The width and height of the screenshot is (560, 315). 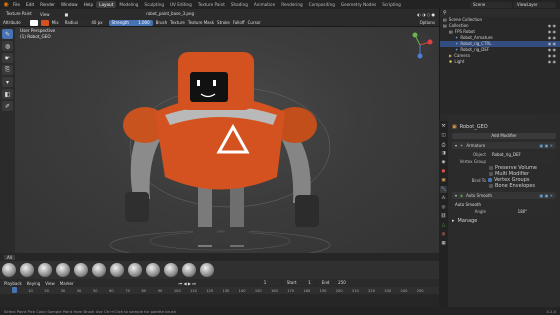 I want to click on texture-mask-menu: Texture Mask, so click(x=201, y=22).